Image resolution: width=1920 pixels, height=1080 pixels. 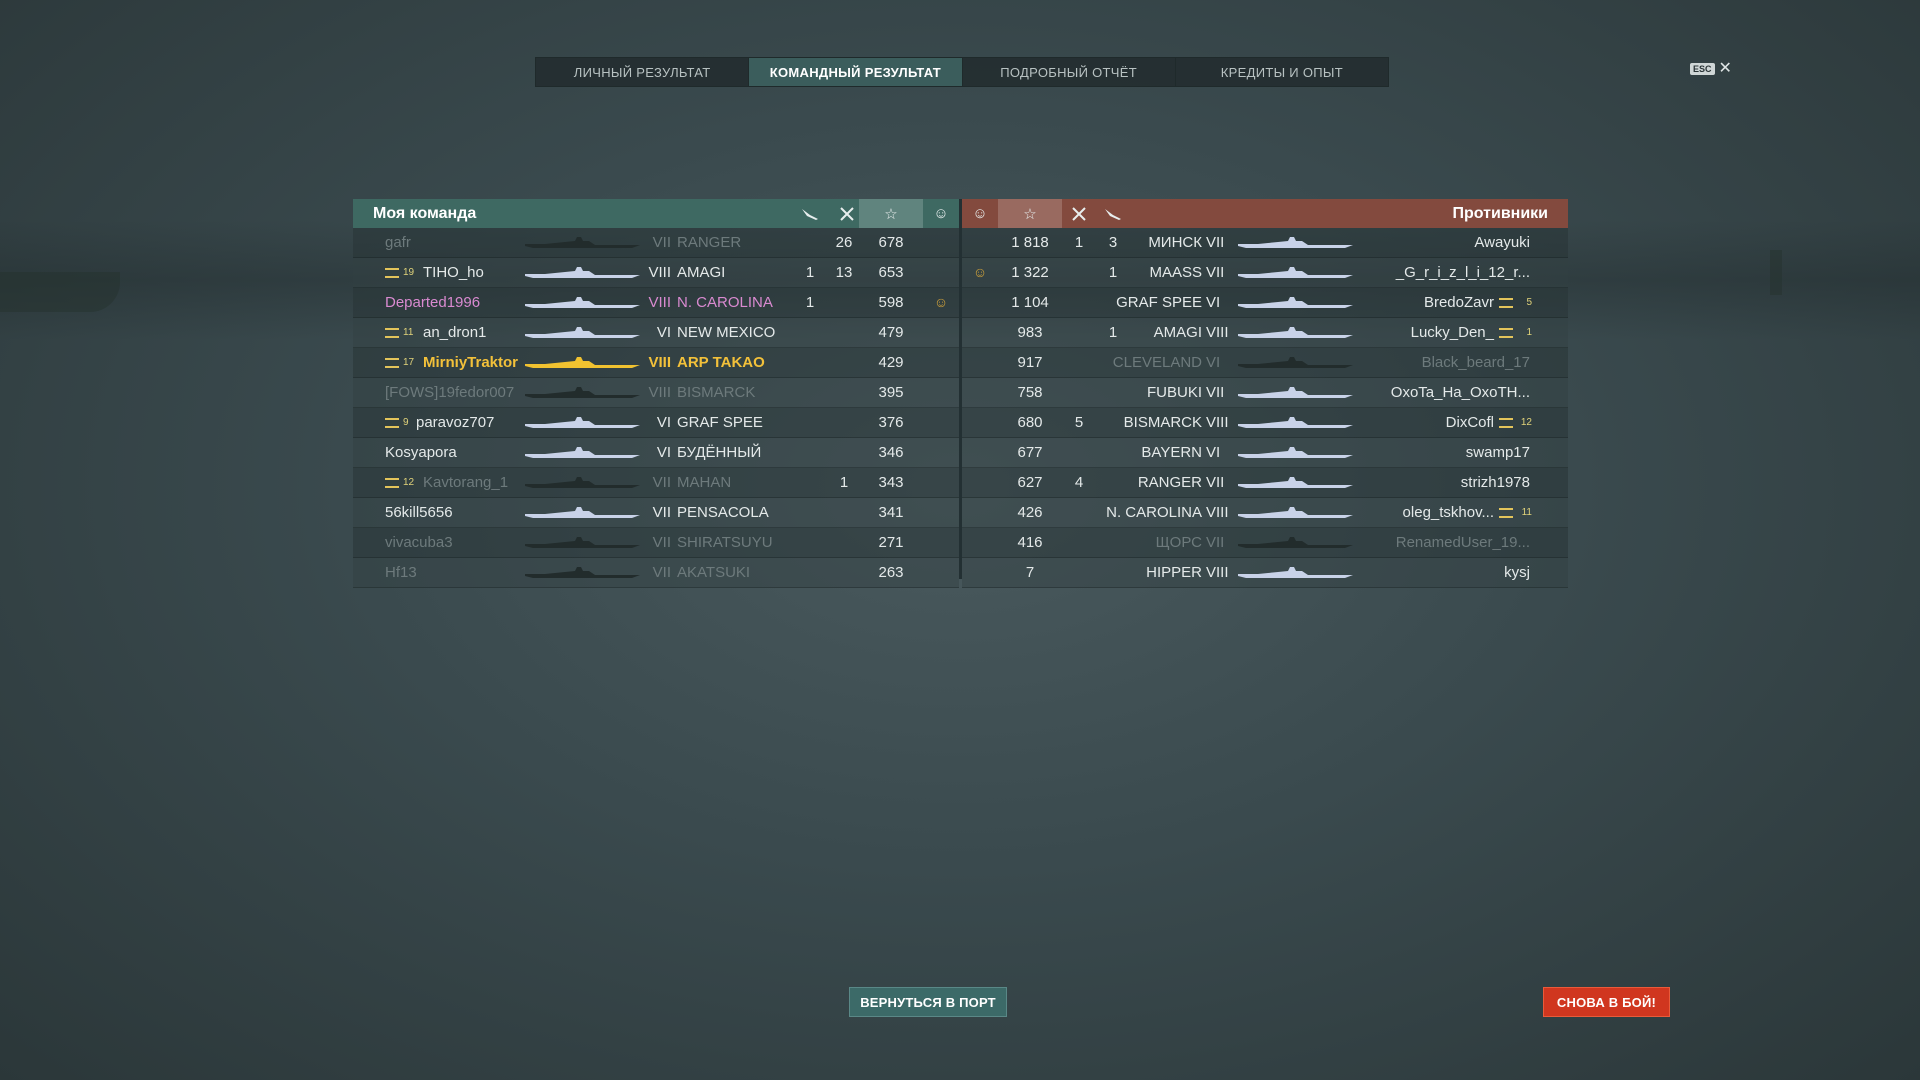 What do you see at coordinates (465, 482) in the screenshot?
I see `player-name: Kavtorang_1` at bounding box center [465, 482].